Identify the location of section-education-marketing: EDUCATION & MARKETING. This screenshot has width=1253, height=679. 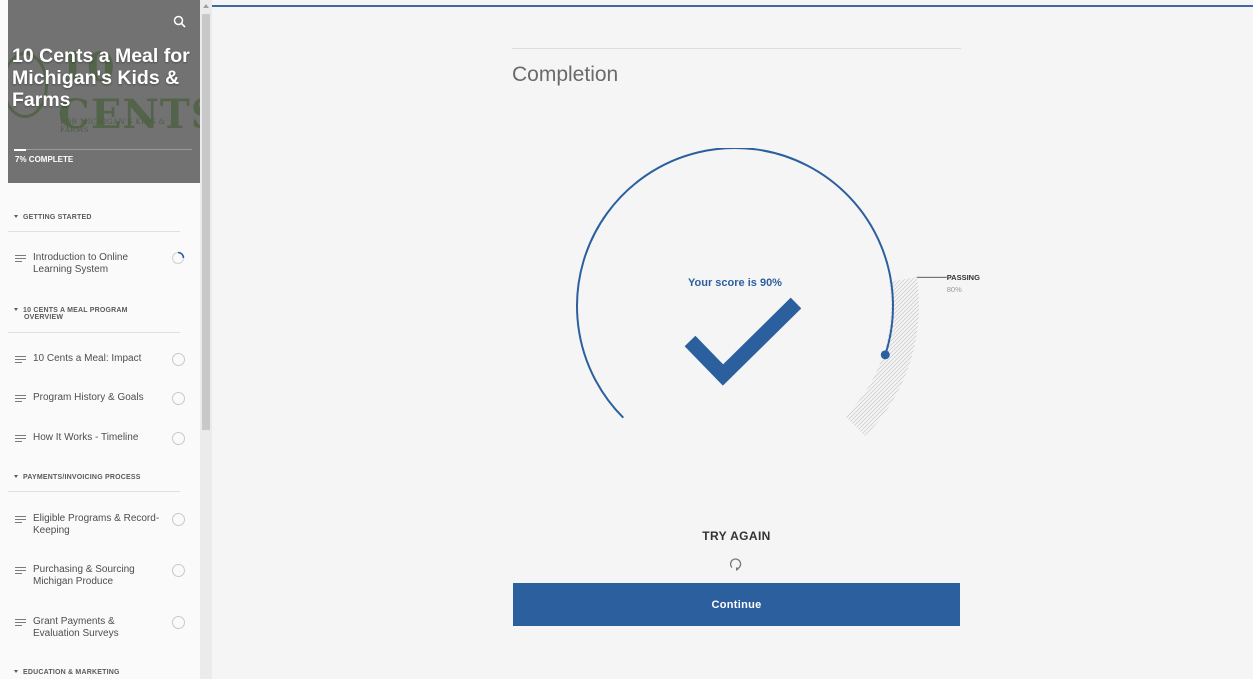
(67, 672).